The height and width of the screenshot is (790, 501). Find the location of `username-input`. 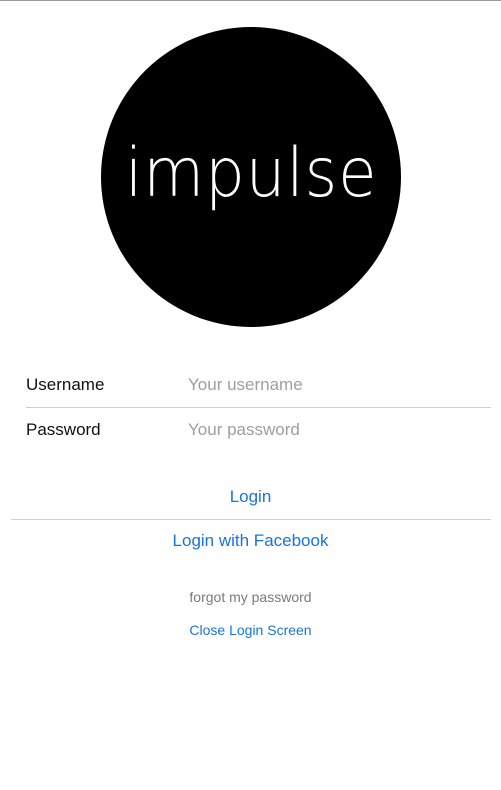

username-input is located at coordinates (333, 385).